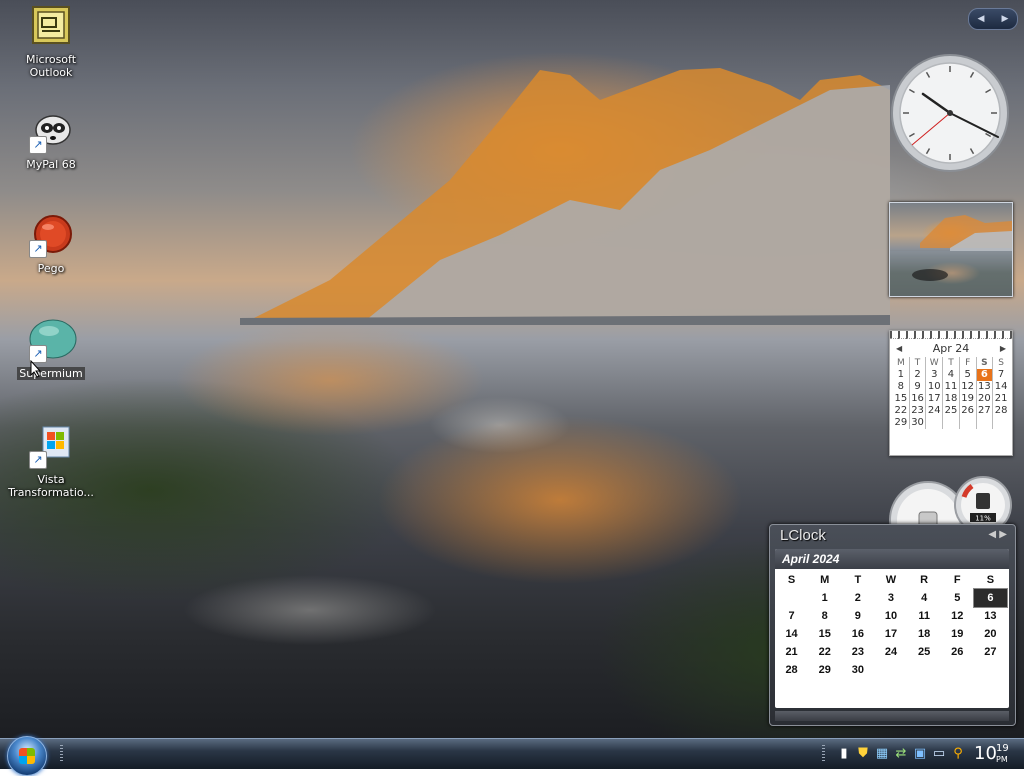 This screenshot has width=1024, height=776. I want to click on lclock-prev-icon: ◀, so click(992, 534).